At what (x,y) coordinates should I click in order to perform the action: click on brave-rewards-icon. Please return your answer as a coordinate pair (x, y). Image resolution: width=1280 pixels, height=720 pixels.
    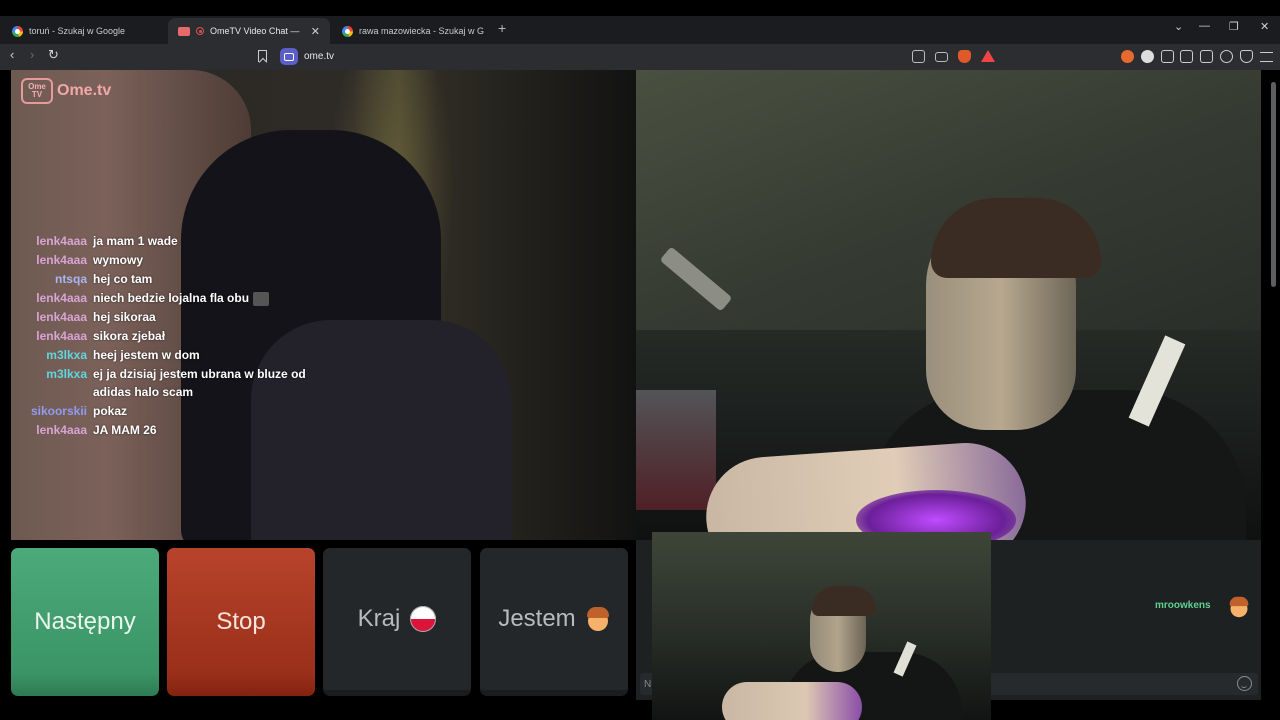
    Looking at the image, I should click on (988, 56).